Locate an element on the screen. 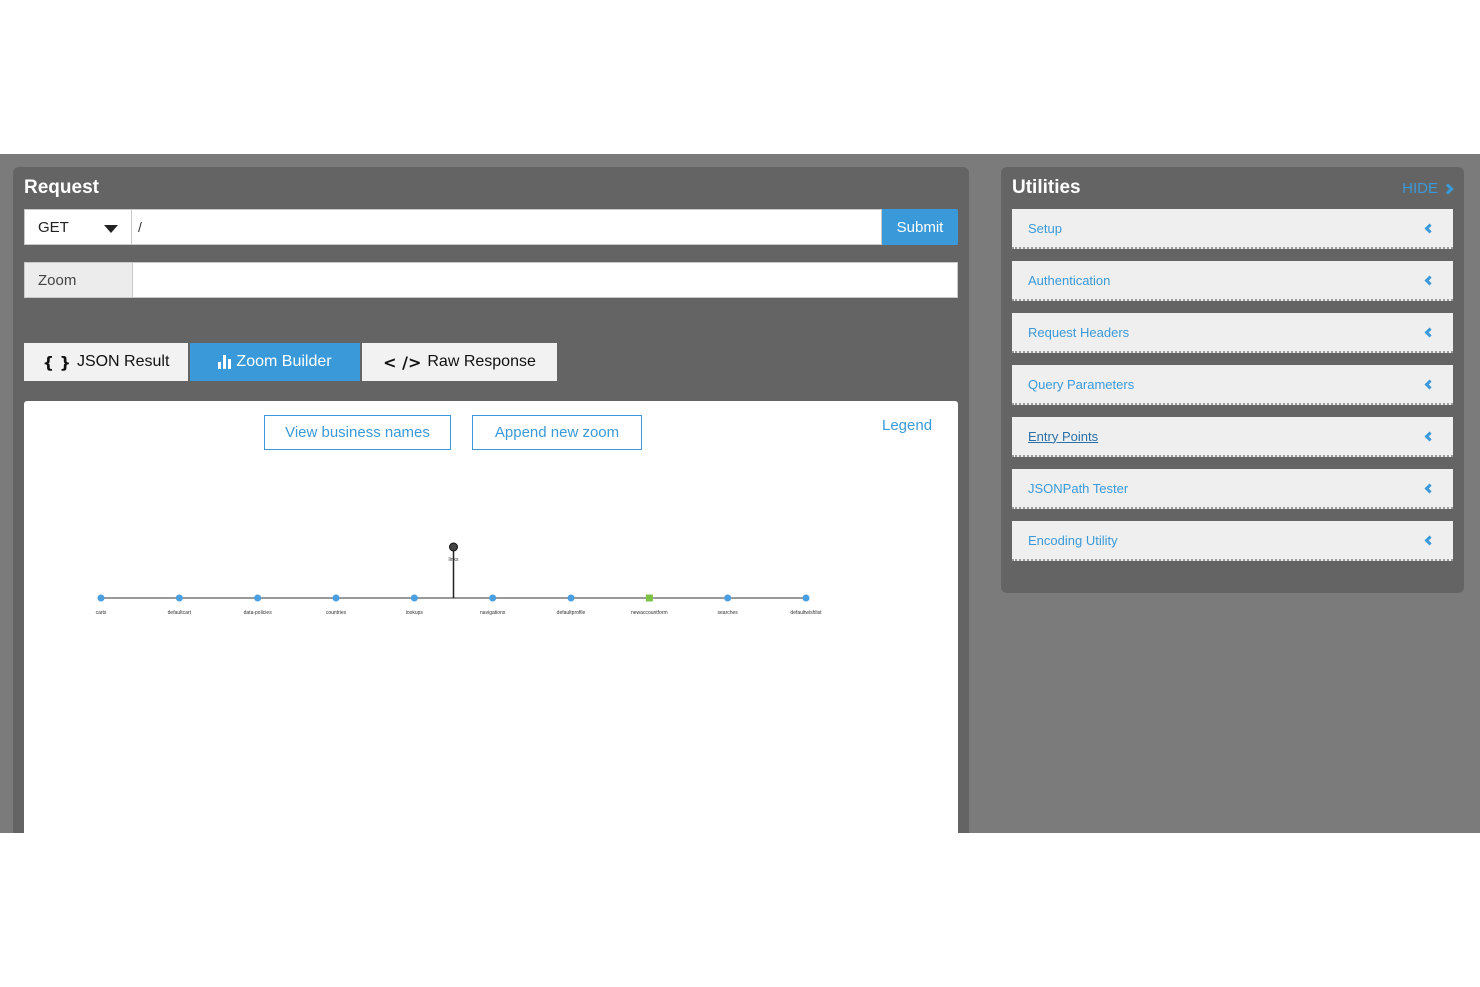  tab-json-result: { } JSON Result is located at coordinates (107, 362).